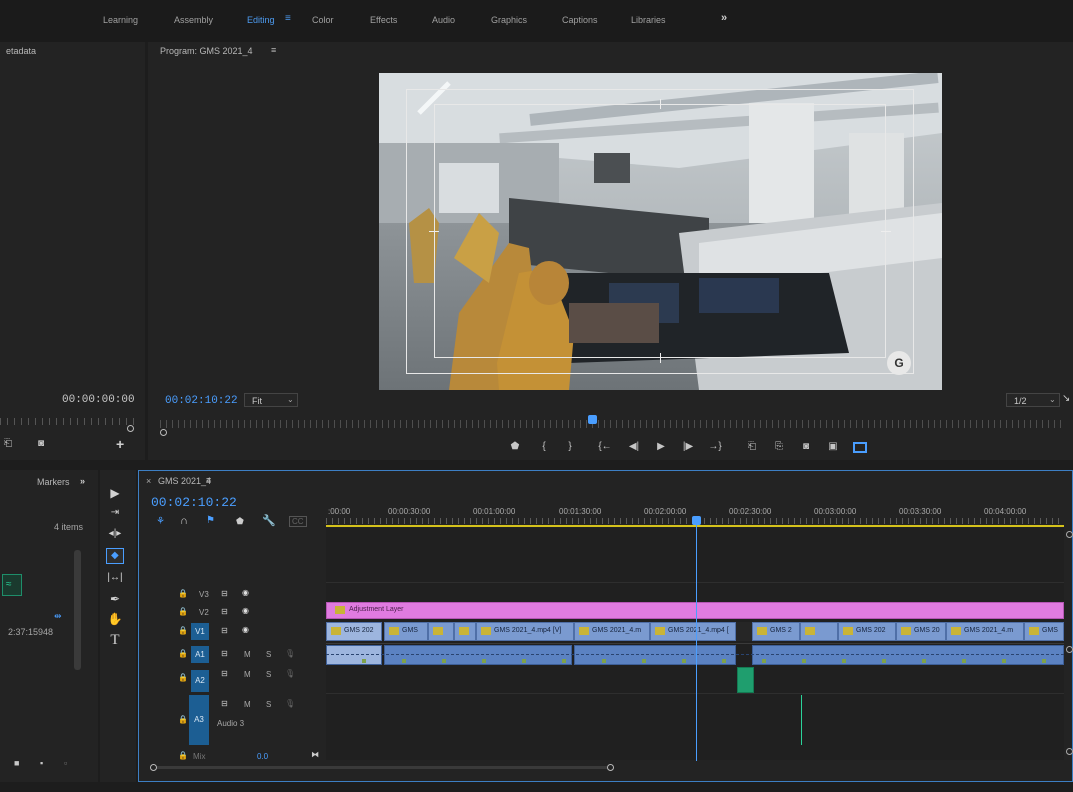 The width and height of the screenshot is (1073, 792). I want to click on panel-title: Program: GMS 2021_4, so click(206, 51).